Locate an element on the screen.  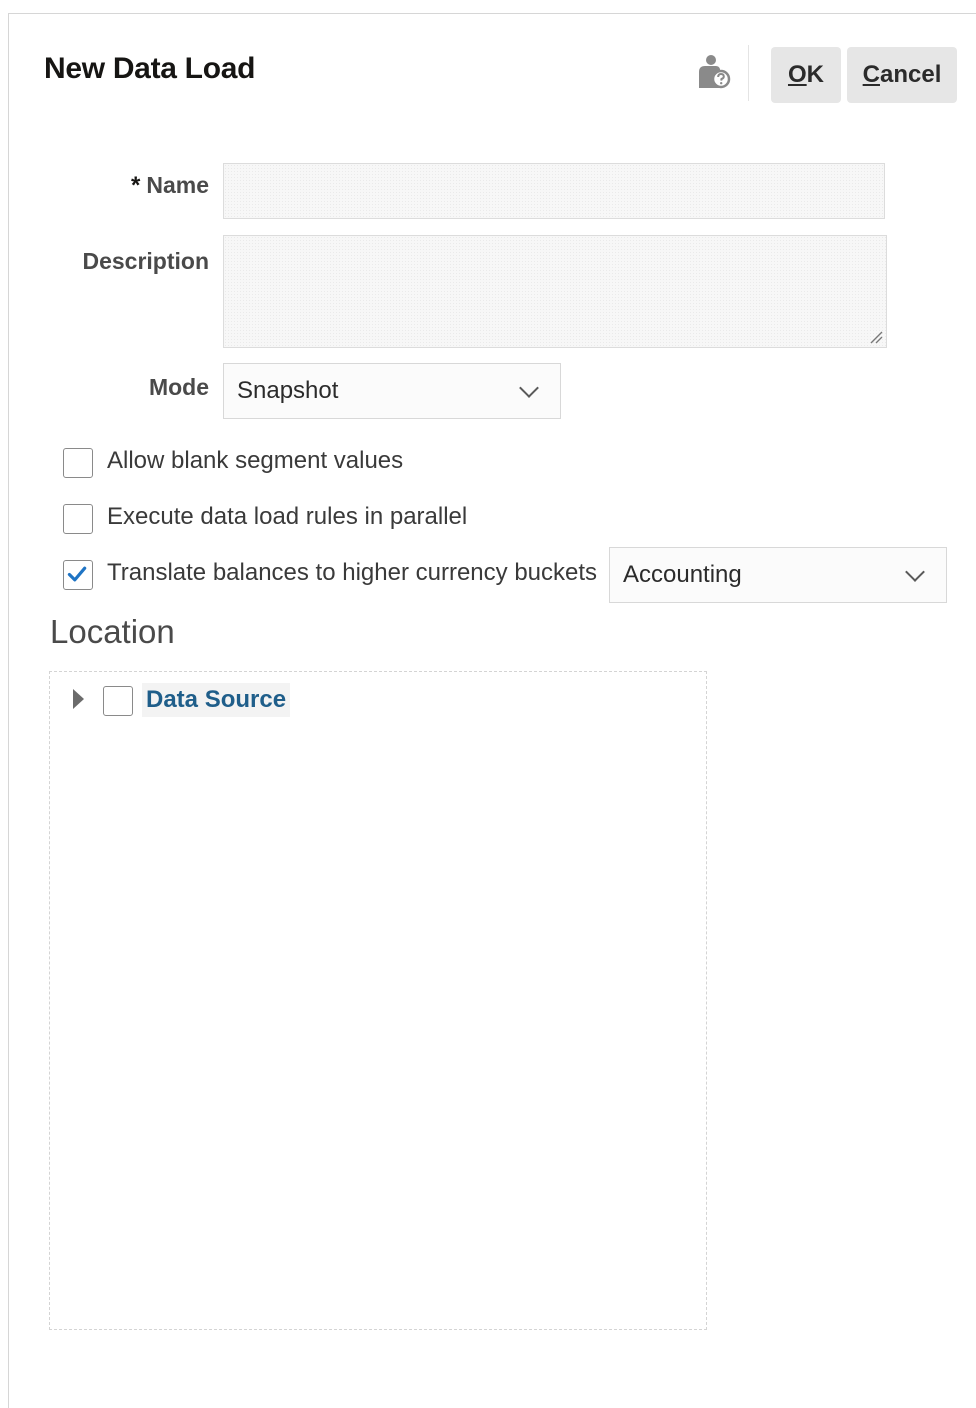
execute-parallel-checkbox is located at coordinates (78, 519).